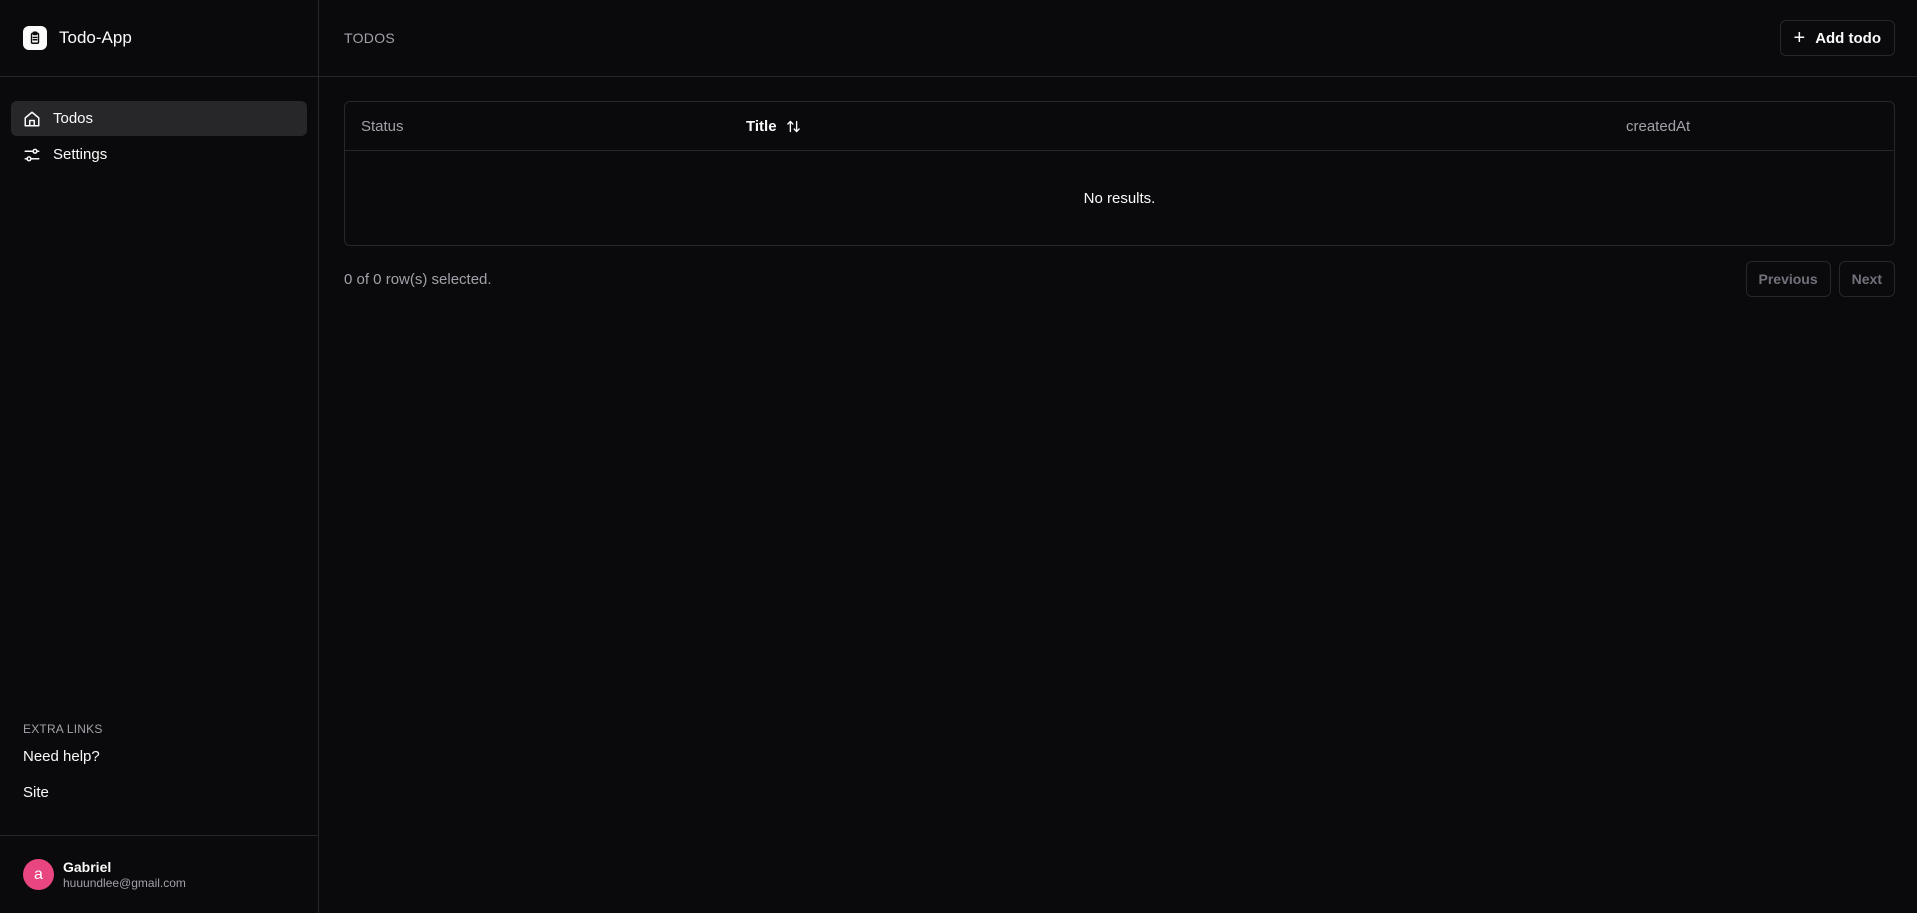 The image size is (1917, 913). I want to click on previous-button: Previous, so click(1788, 279).